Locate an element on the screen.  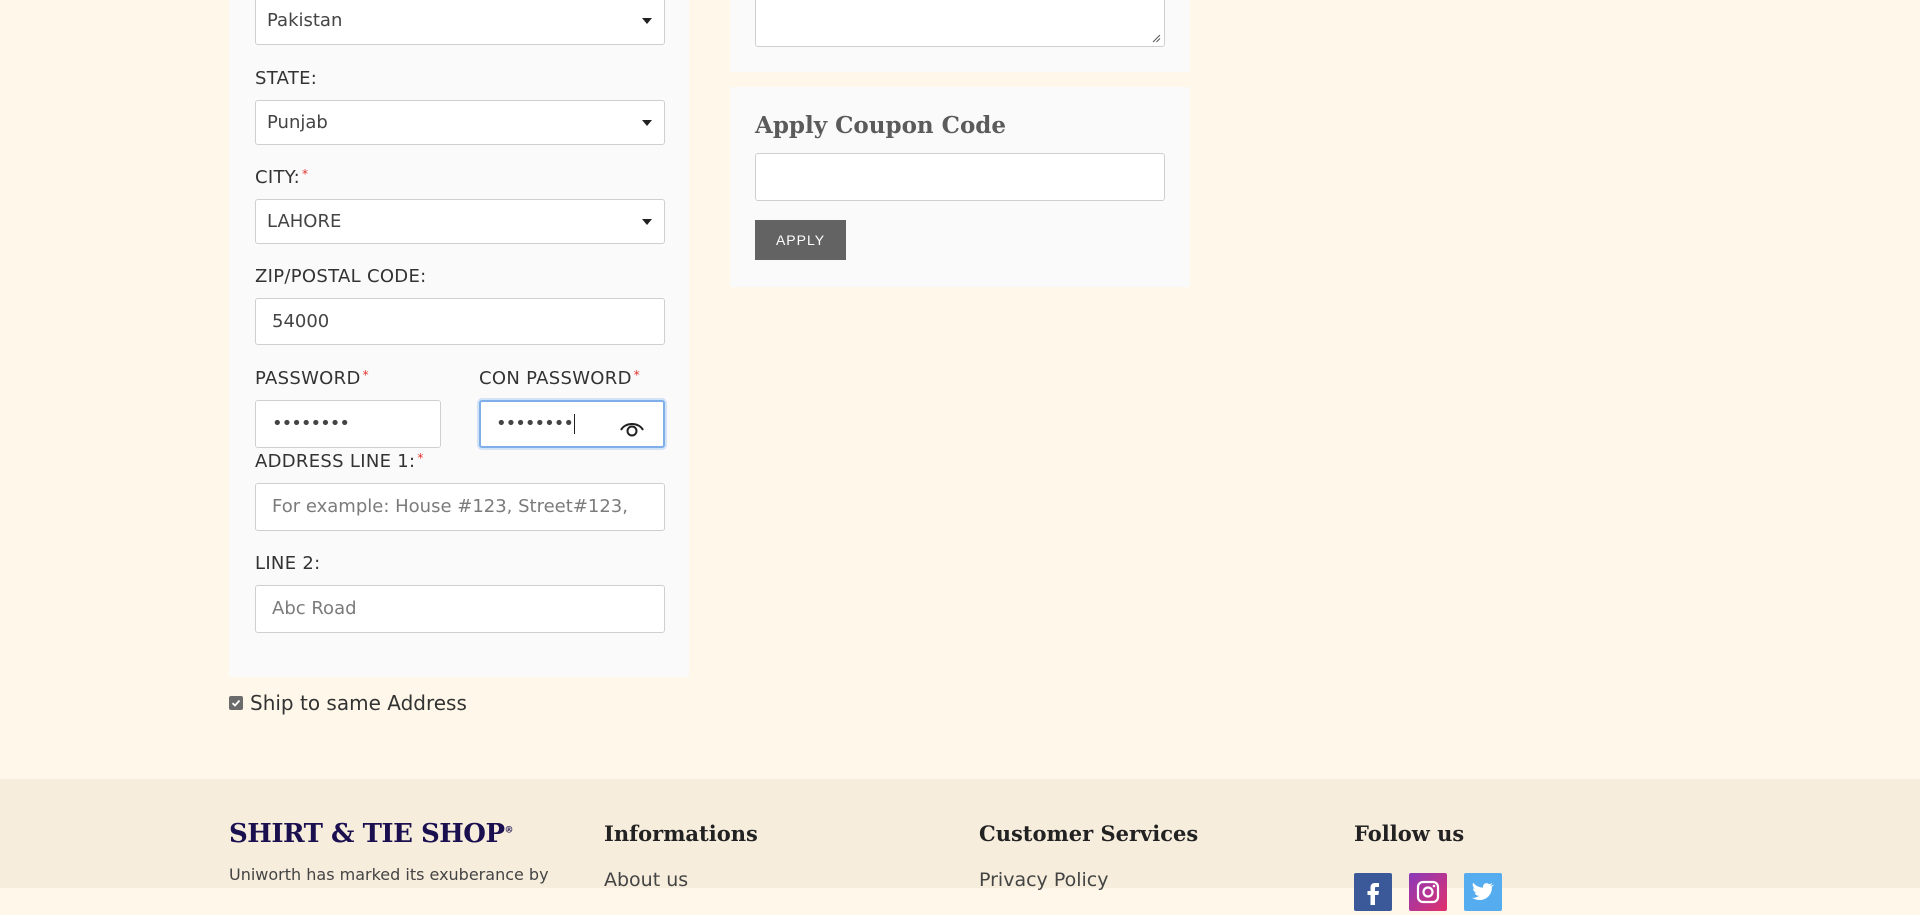
state-label: STATE: is located at coordinates (286, 78).